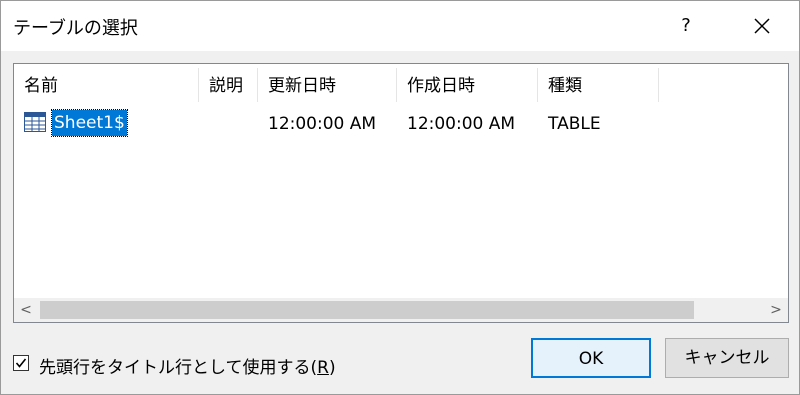 This screenshot has width=800, height=395. I want to click on close-button, so click(762, 26).